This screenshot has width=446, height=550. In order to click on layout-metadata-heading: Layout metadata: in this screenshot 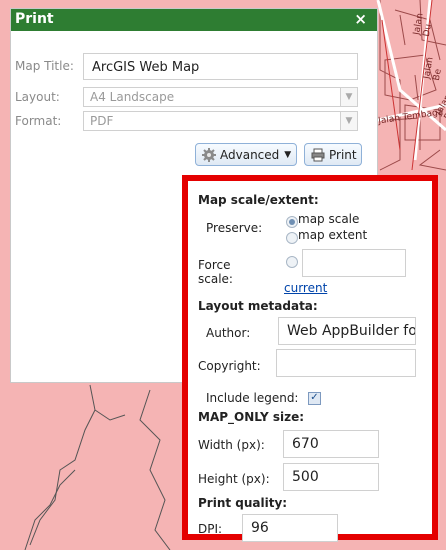, I will do `click(258, 306)`.